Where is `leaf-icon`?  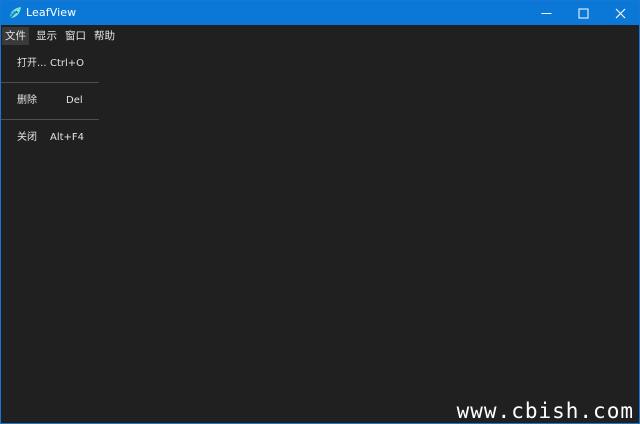 leaf-icon is located at coordinates (15, 13).